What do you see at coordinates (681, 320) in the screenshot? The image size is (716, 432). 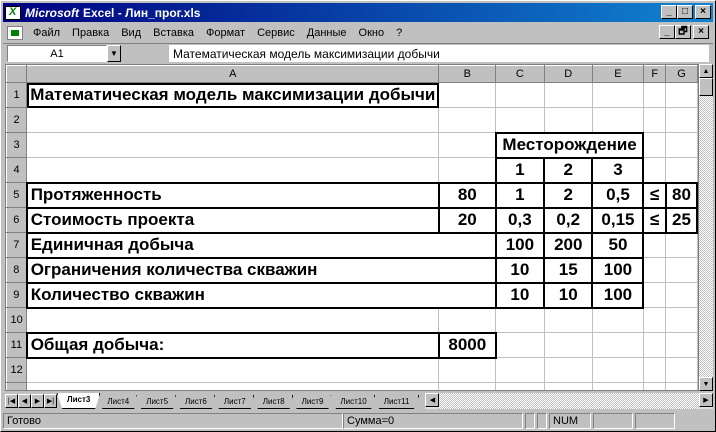 I see `cell-g10` at bounding box center [681, 320].